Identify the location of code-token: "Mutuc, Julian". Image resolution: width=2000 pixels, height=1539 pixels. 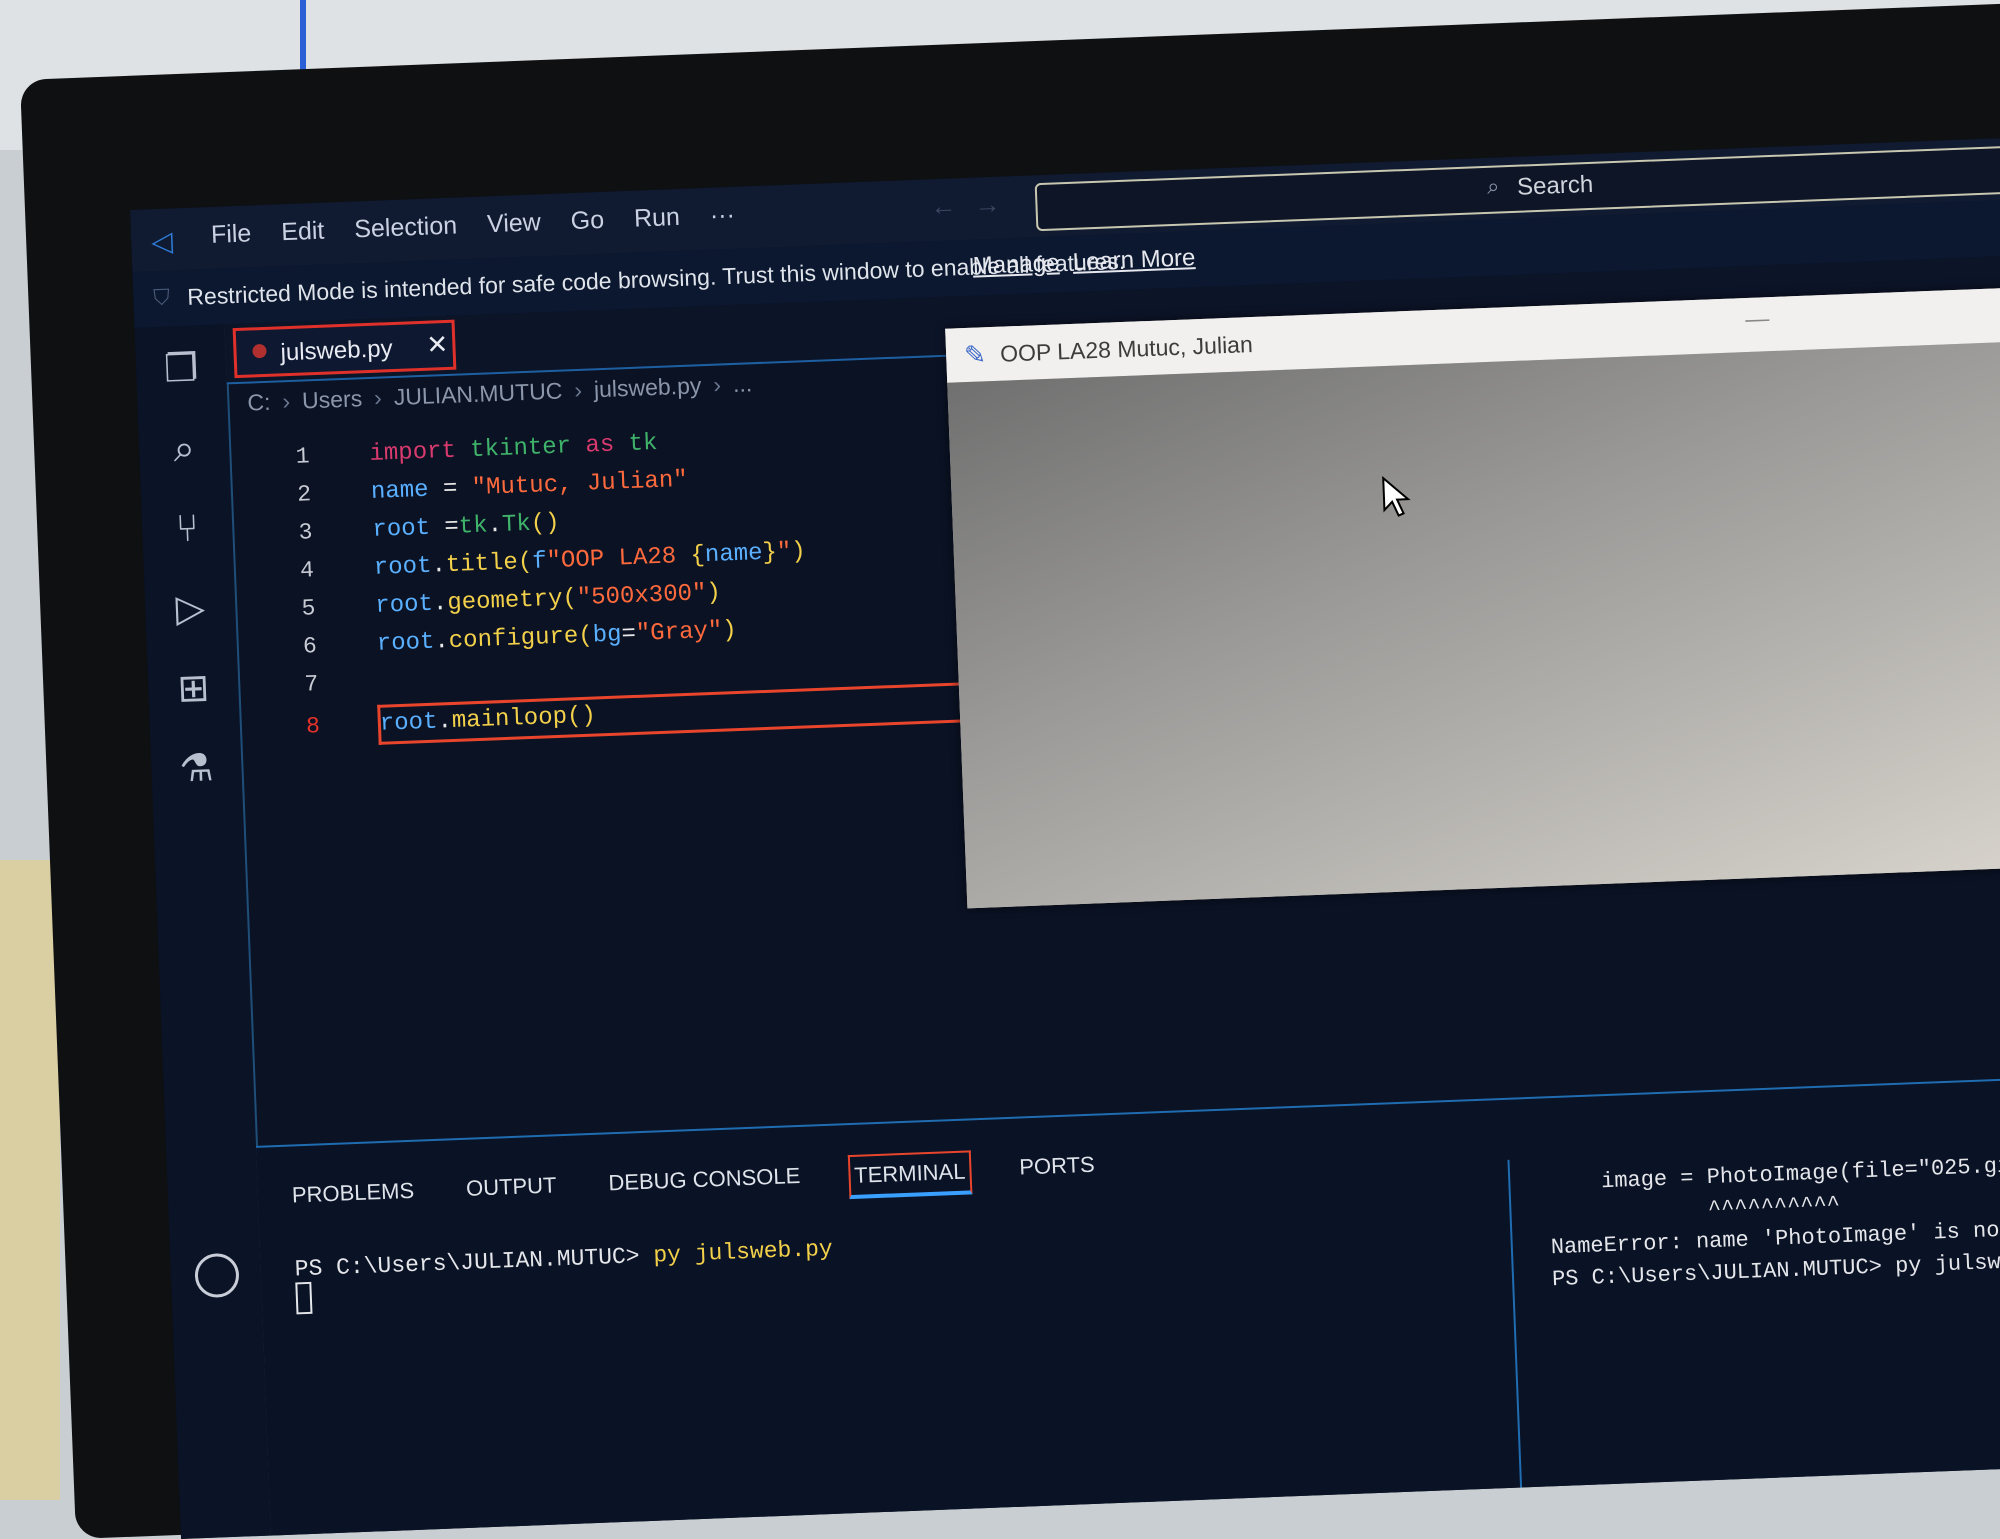
(580, 484).